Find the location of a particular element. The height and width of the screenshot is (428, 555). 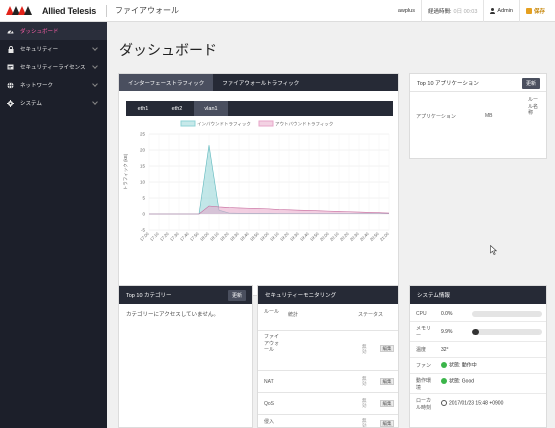

elapsed-time: 経過時間: 0日 00:03 is located at coordinates (452, 11).